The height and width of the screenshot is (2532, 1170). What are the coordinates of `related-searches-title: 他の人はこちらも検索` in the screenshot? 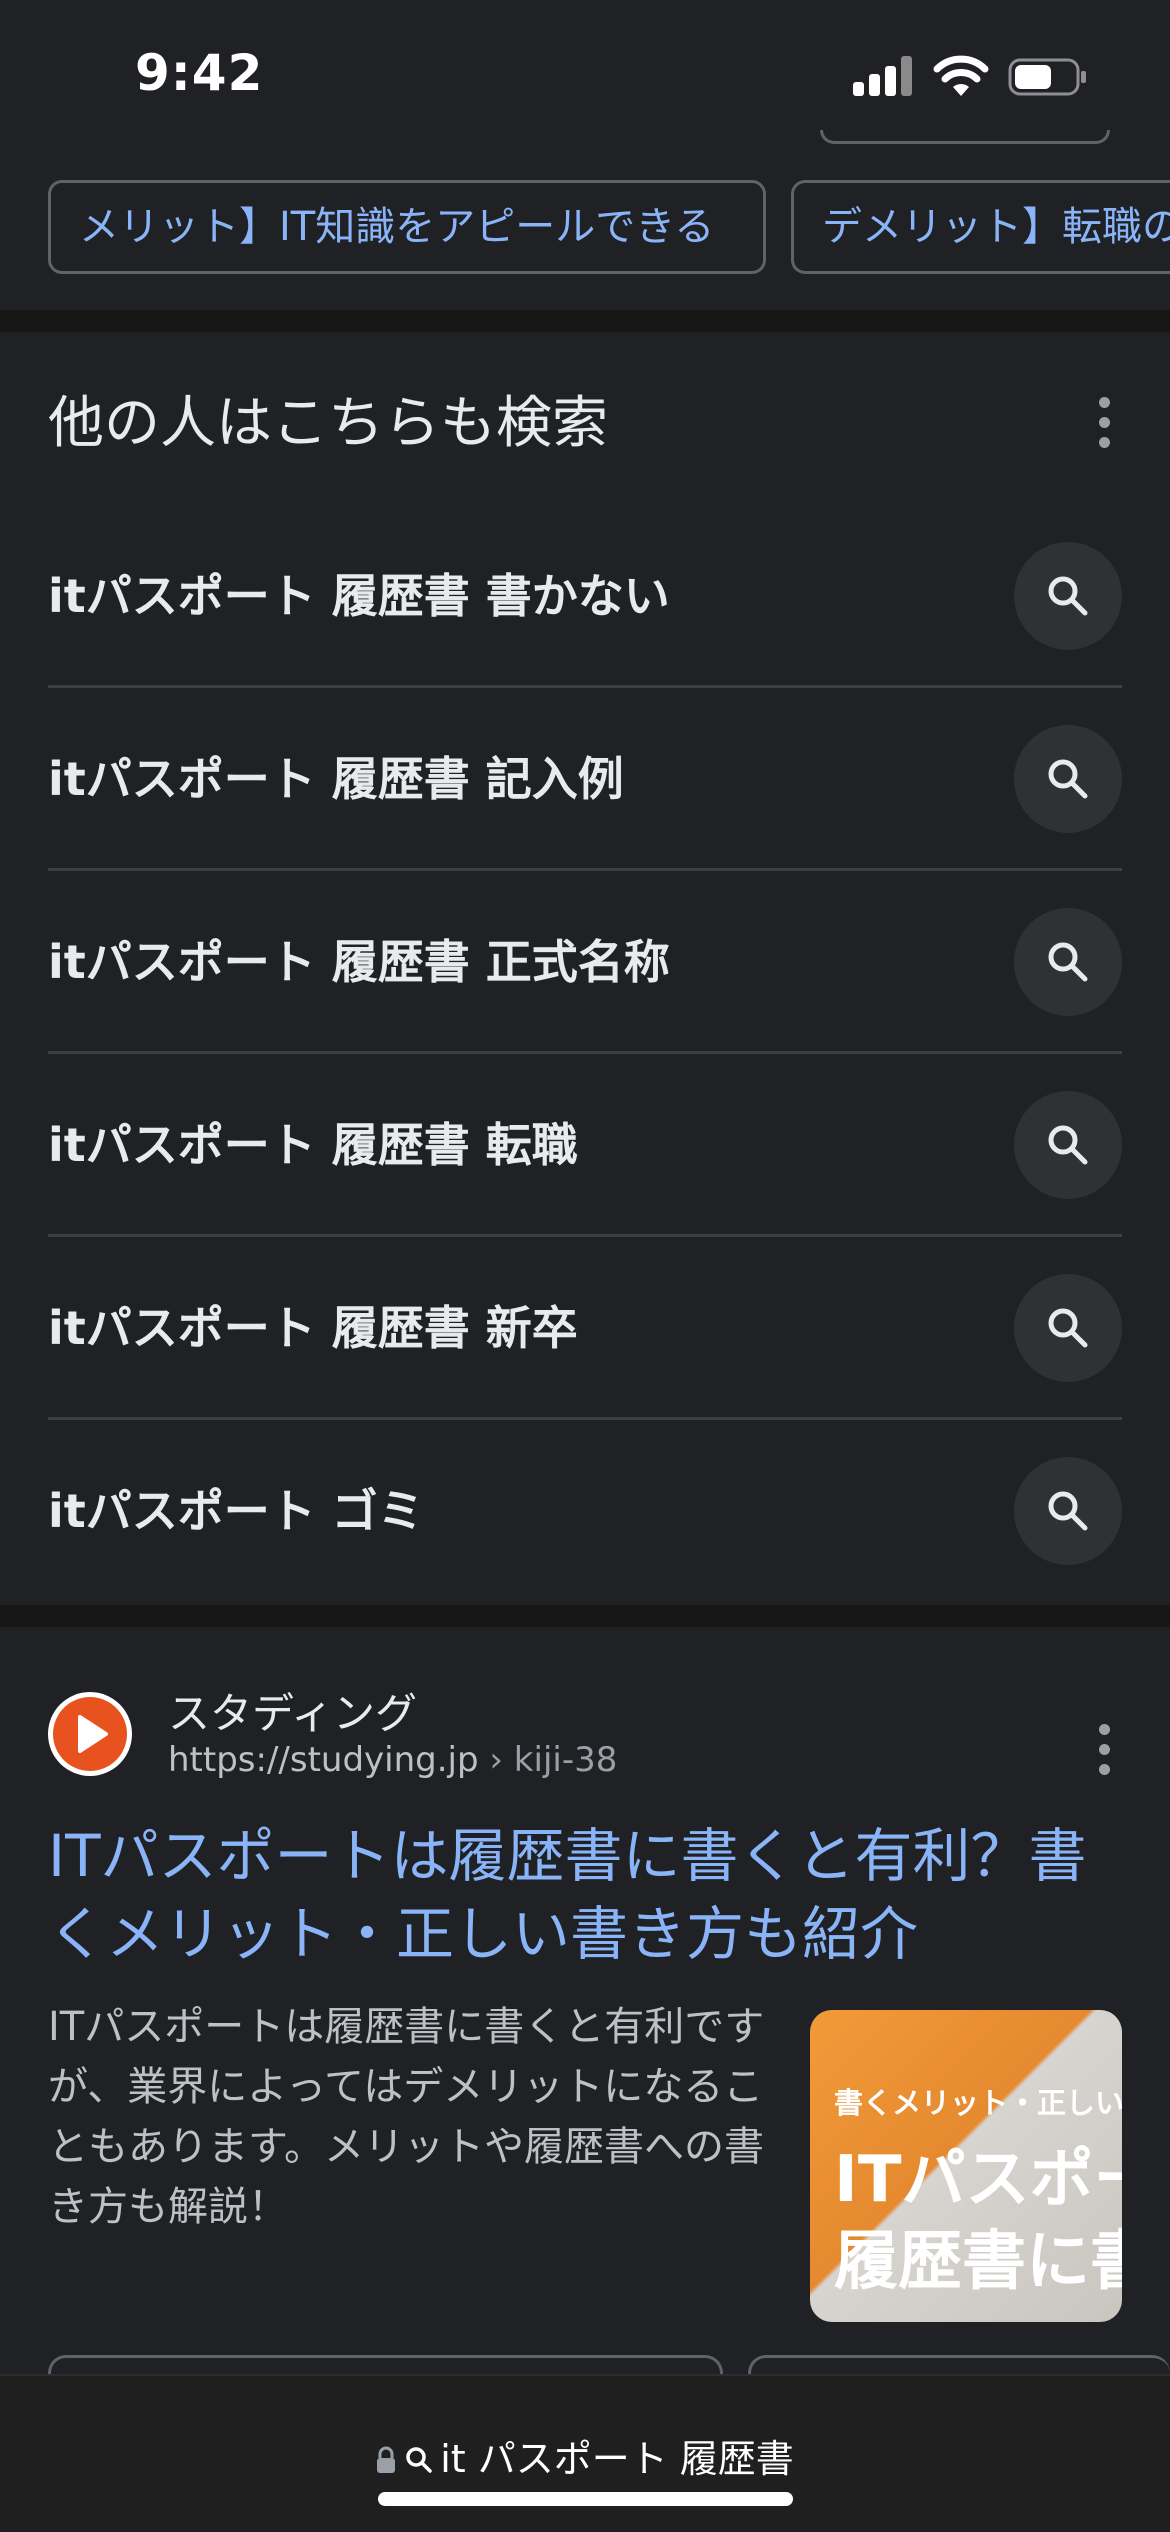 It's located at (328, 423).